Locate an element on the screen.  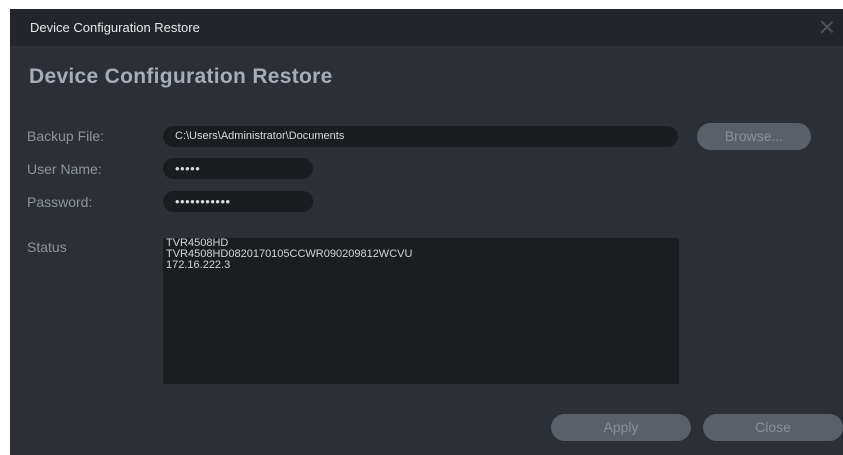
status-line-serial: TVR4508HD0820170105CCWR090209812WCVU is located at coordinates (289, 254).